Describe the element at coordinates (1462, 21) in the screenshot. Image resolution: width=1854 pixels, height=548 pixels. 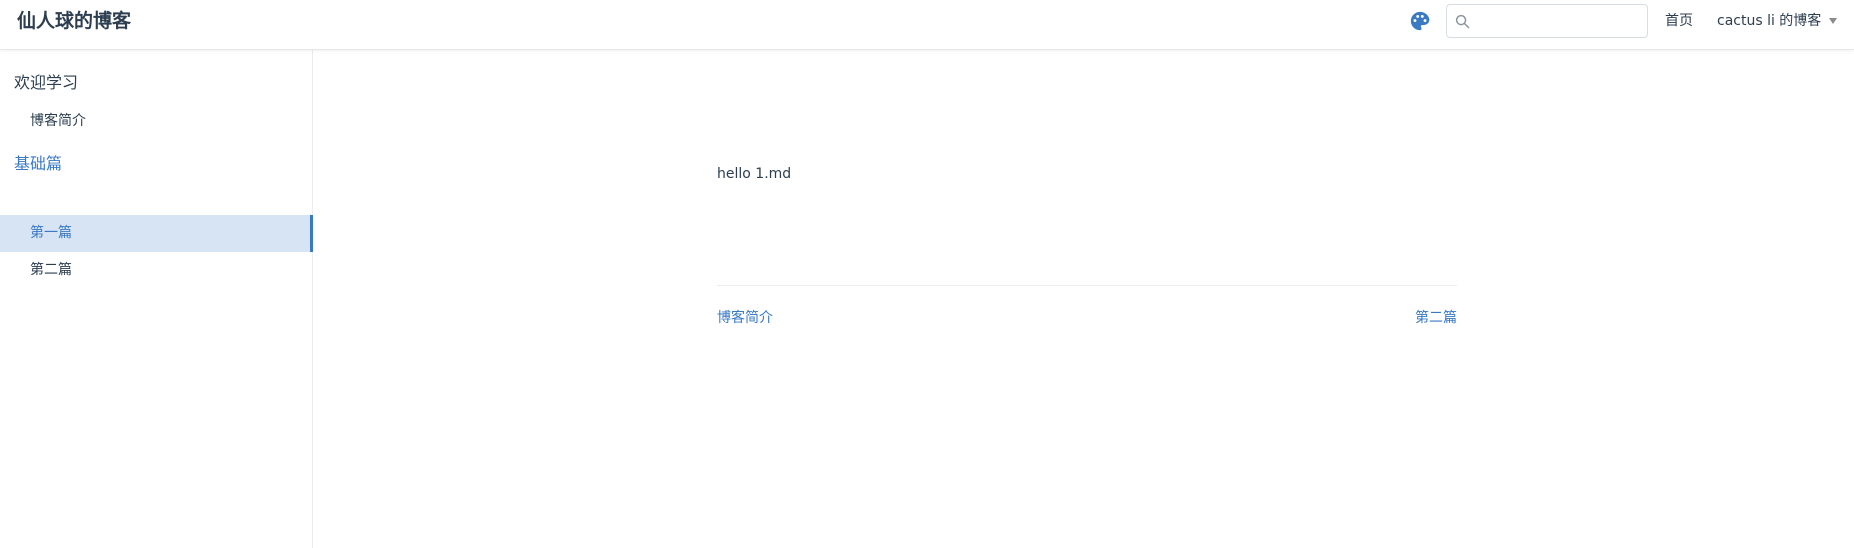
I see `search-icon` at that location.